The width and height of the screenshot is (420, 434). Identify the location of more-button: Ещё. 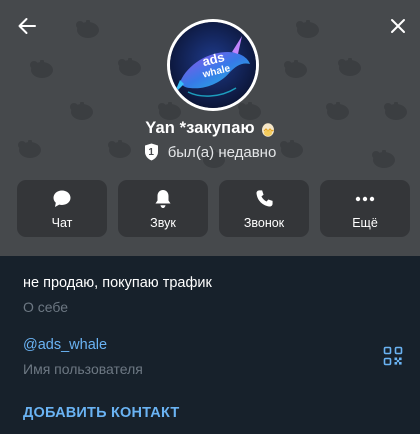
(365, 208).